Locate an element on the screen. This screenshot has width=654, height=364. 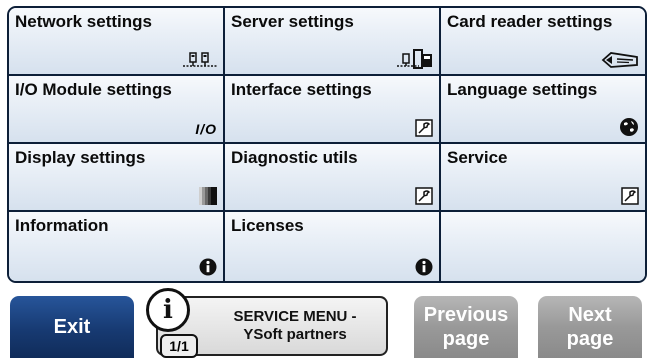
tile-service: Service is located at coordinates (543, 178).